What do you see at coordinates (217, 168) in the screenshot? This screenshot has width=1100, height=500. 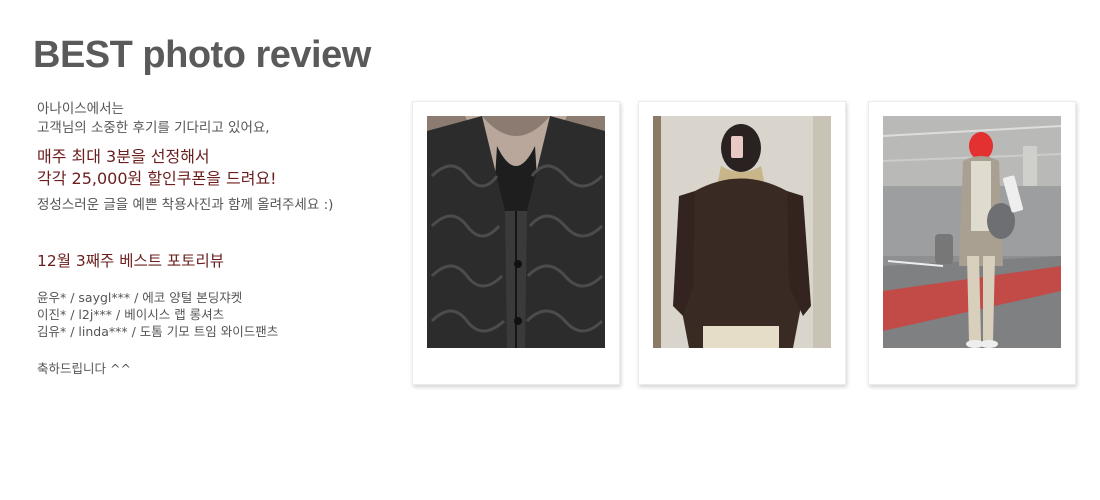 I see `coupon-highlight: 매주 최대 3분을 선정해서 각각 25,000원 할인쿠폰을 드려요!` at bounding box center [217, 168].